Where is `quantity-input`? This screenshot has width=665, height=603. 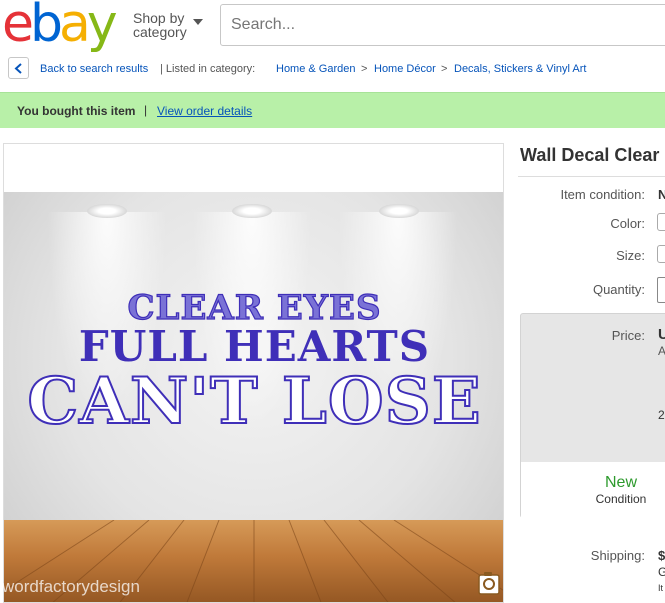 quantity-input is located at coordinates (661, 290).